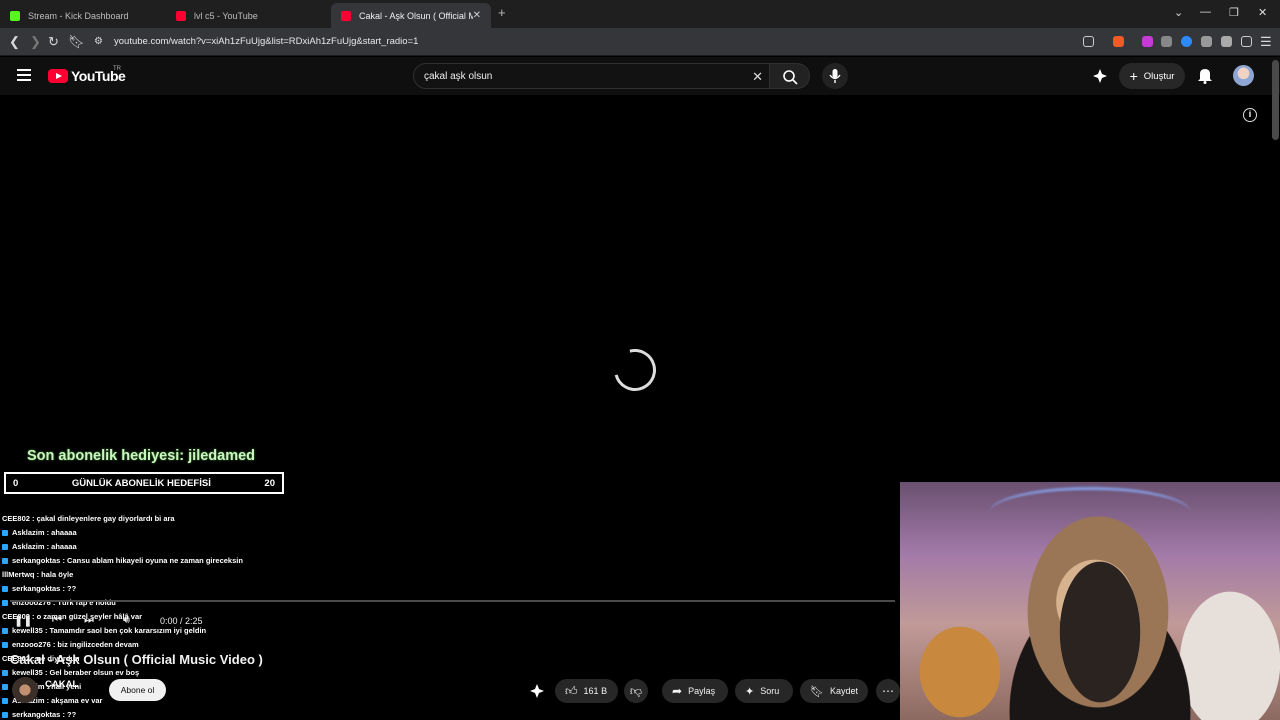  Describe the element at coordinates (269, 483) in the screenshot. I see `goal-end: 20` at that location.